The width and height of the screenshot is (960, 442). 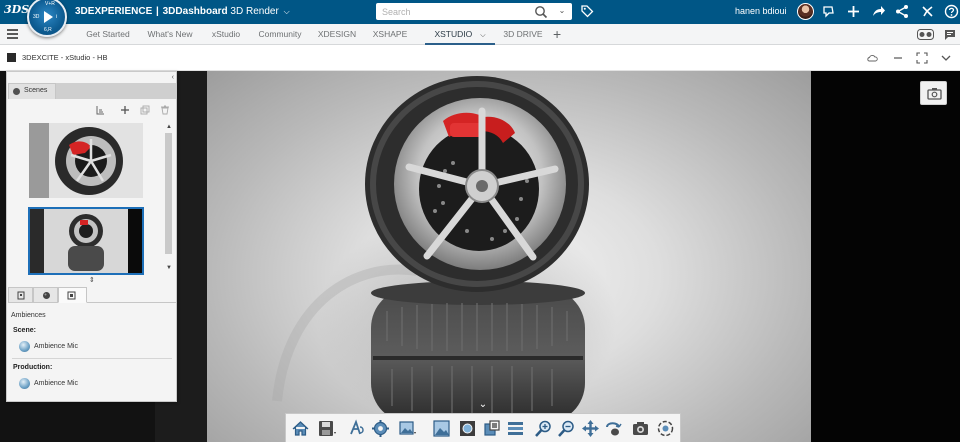 I want to click on duplicate-icon, so click(x=145, y=110).